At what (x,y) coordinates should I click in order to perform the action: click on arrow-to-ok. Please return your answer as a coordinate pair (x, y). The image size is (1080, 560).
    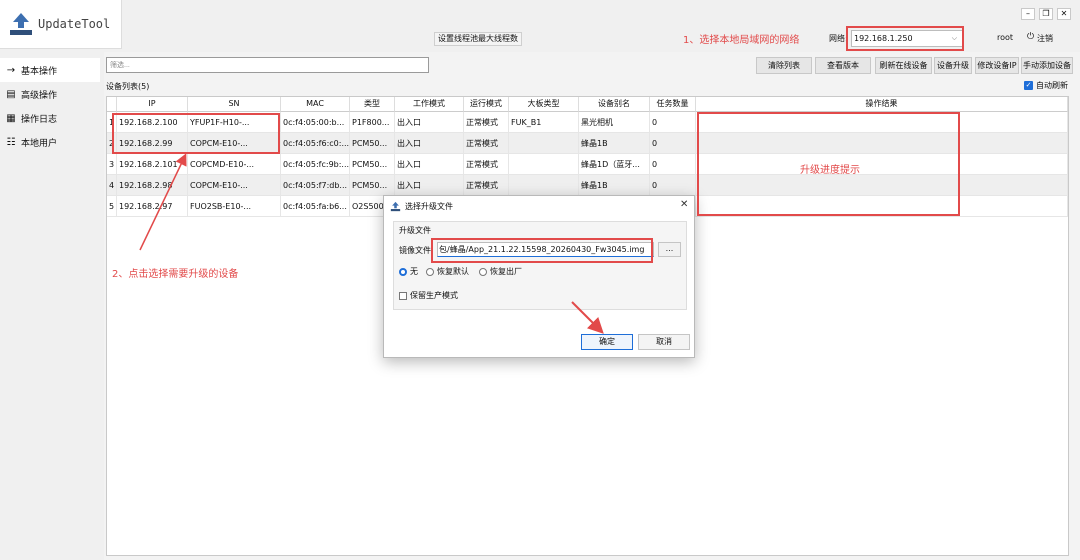
    Looking at the image, I should click on (587, 317).